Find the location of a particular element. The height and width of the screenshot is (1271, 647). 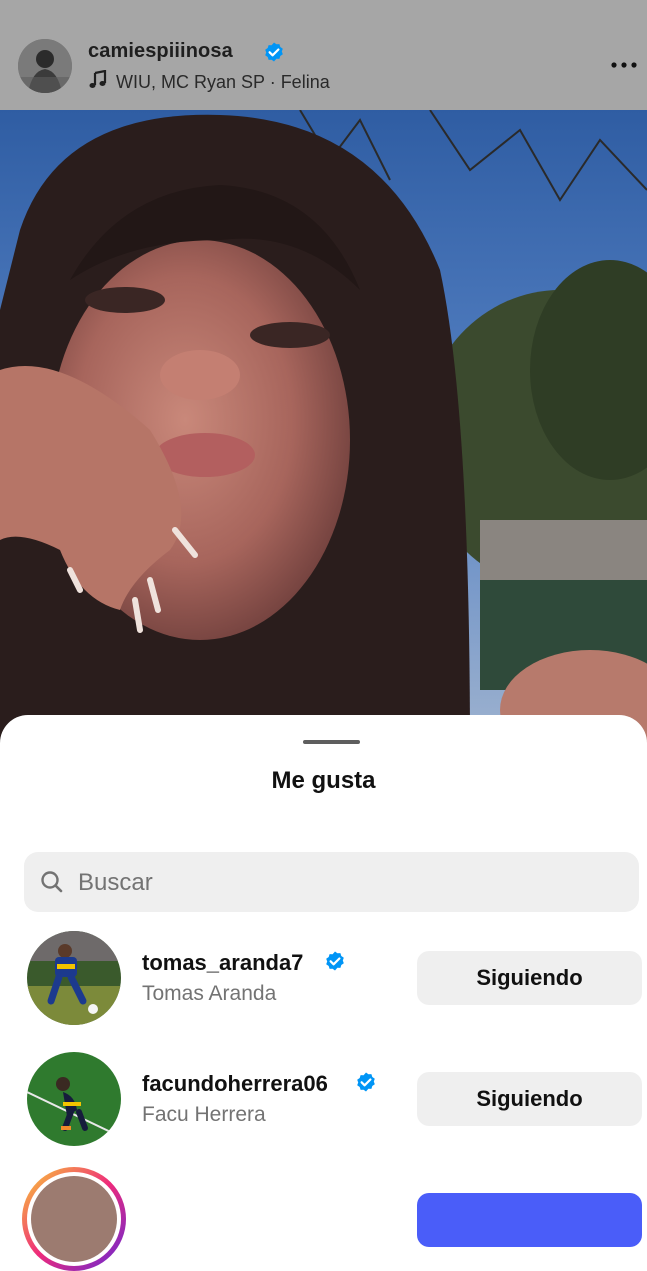

post-music-info: WIU, MC Ryan SP · Felina is located at coordinates (209, 82).